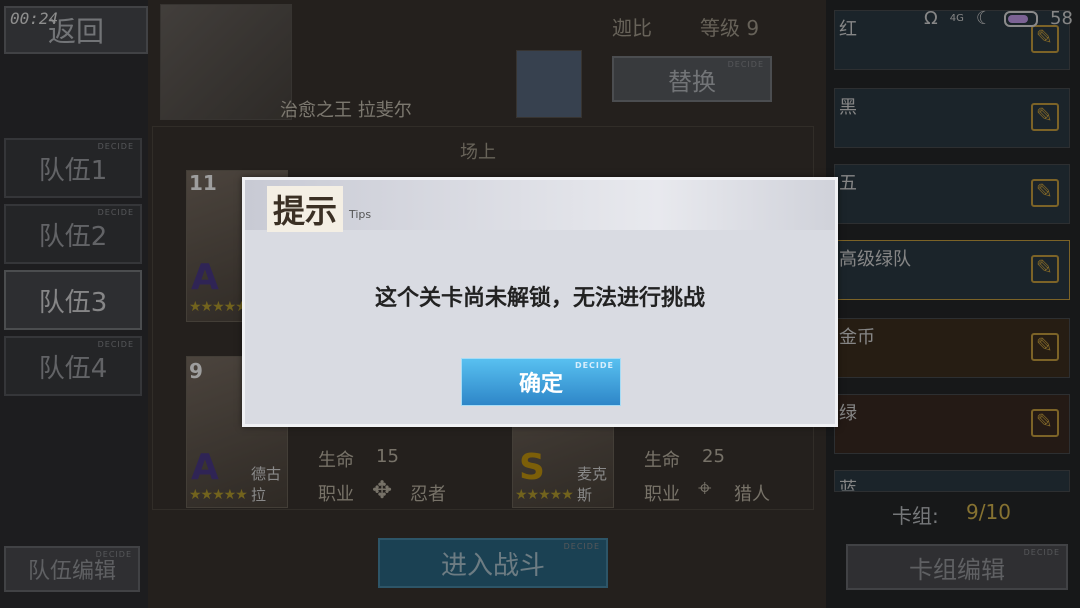  I want to click on decide-tag: DECIDE, so click(594, 365).